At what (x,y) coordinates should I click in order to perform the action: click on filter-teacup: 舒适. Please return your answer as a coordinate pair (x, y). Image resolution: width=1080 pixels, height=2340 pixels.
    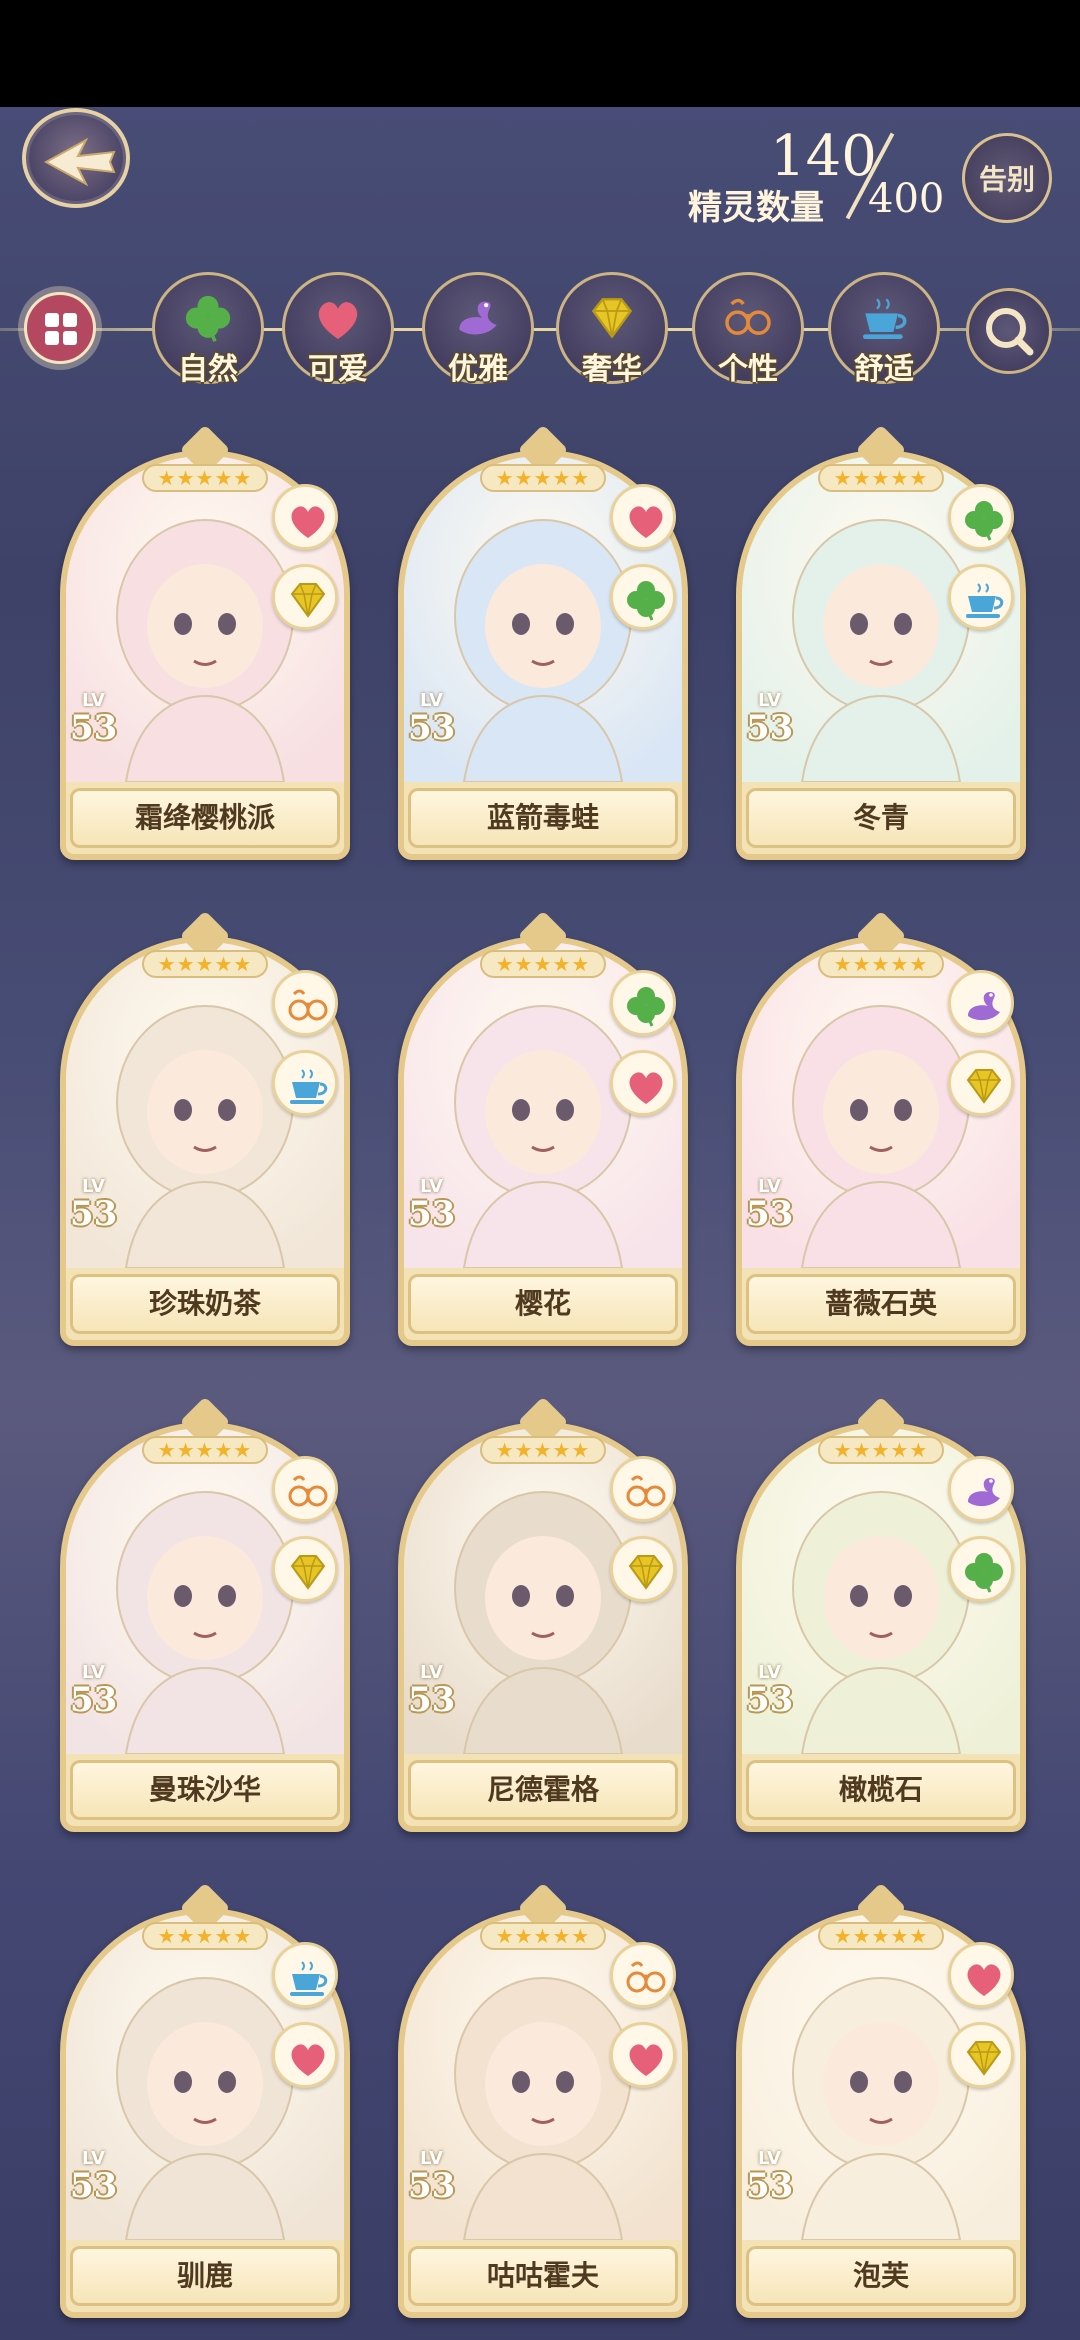
    Looking at the image, I should click on (884, 329).